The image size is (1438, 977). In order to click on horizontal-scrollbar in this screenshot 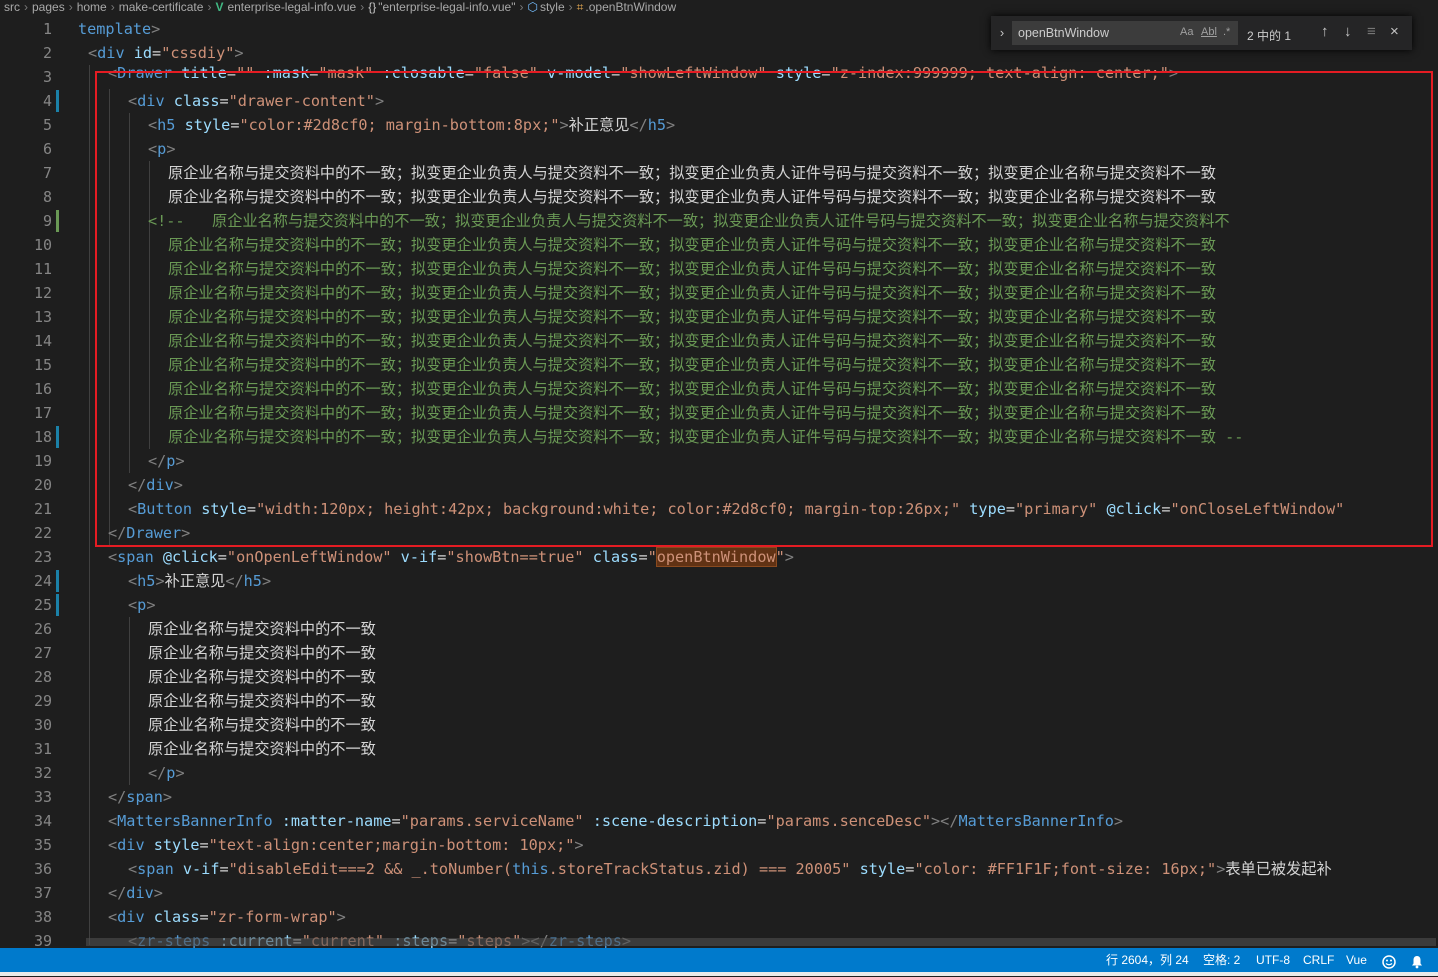, I will do `click(761, 942)`.